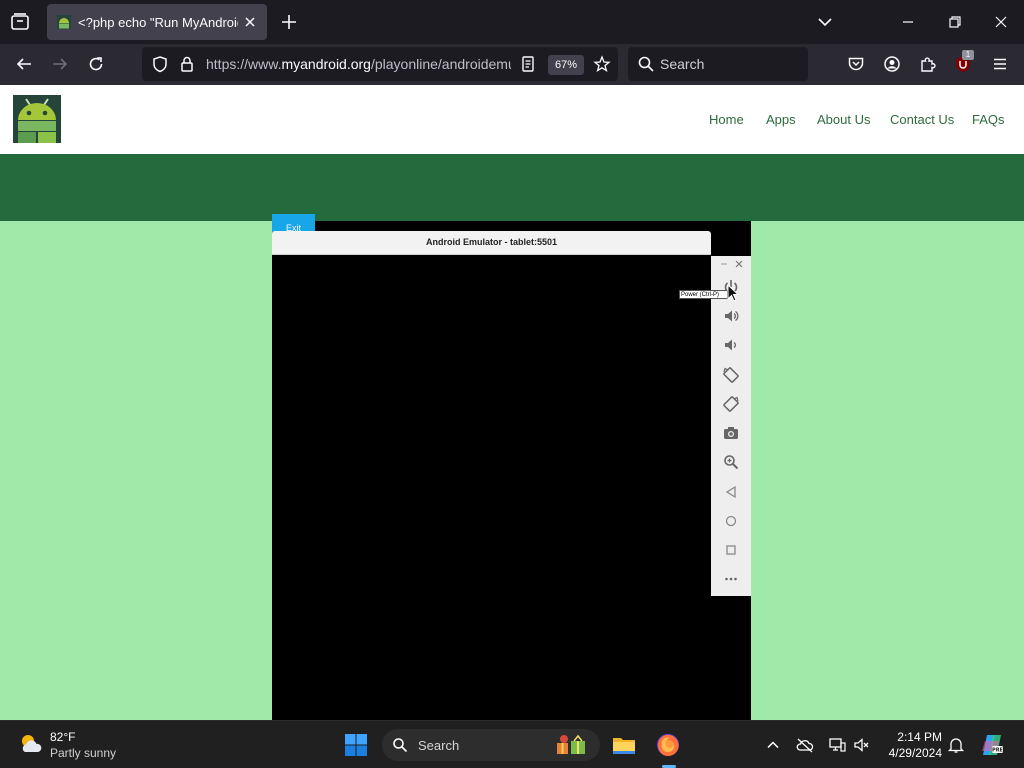  What do you see at coordinates (731, 345) in the screenshot?
I see `volume-down-icon` at bounding box center [731, 345].